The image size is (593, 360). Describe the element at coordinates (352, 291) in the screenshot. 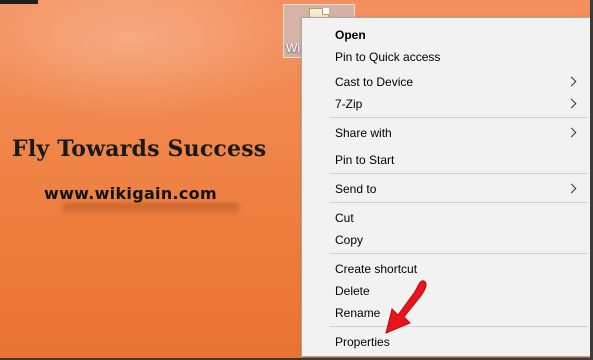

I see `menu-item-label: Delete` at that location.